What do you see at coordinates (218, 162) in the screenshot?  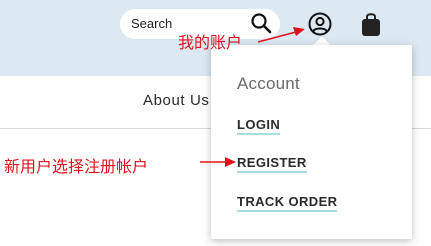 I see `annotation-arrow-register` at bounding box center [218, 162].